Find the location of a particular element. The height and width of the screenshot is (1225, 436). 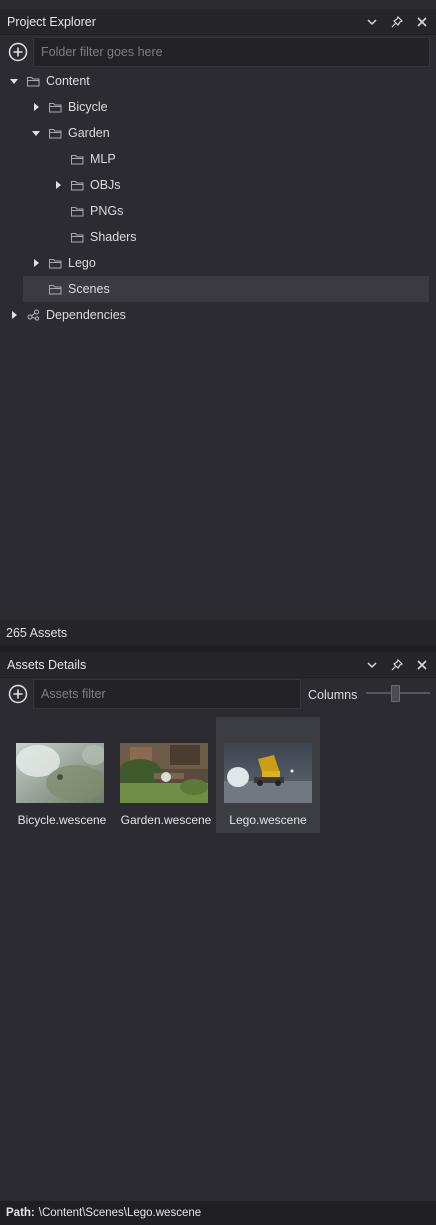

tree-item-content: Content is located at coordinates (218, 81).